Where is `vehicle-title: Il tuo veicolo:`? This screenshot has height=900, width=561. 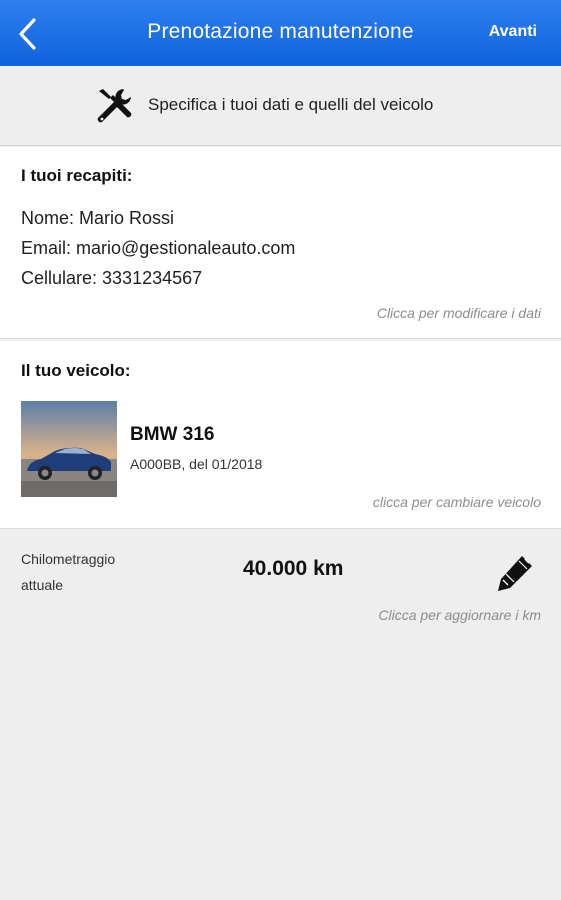 vehicle-title: Il tuo veicolo: is located at coordinates (76, 370).